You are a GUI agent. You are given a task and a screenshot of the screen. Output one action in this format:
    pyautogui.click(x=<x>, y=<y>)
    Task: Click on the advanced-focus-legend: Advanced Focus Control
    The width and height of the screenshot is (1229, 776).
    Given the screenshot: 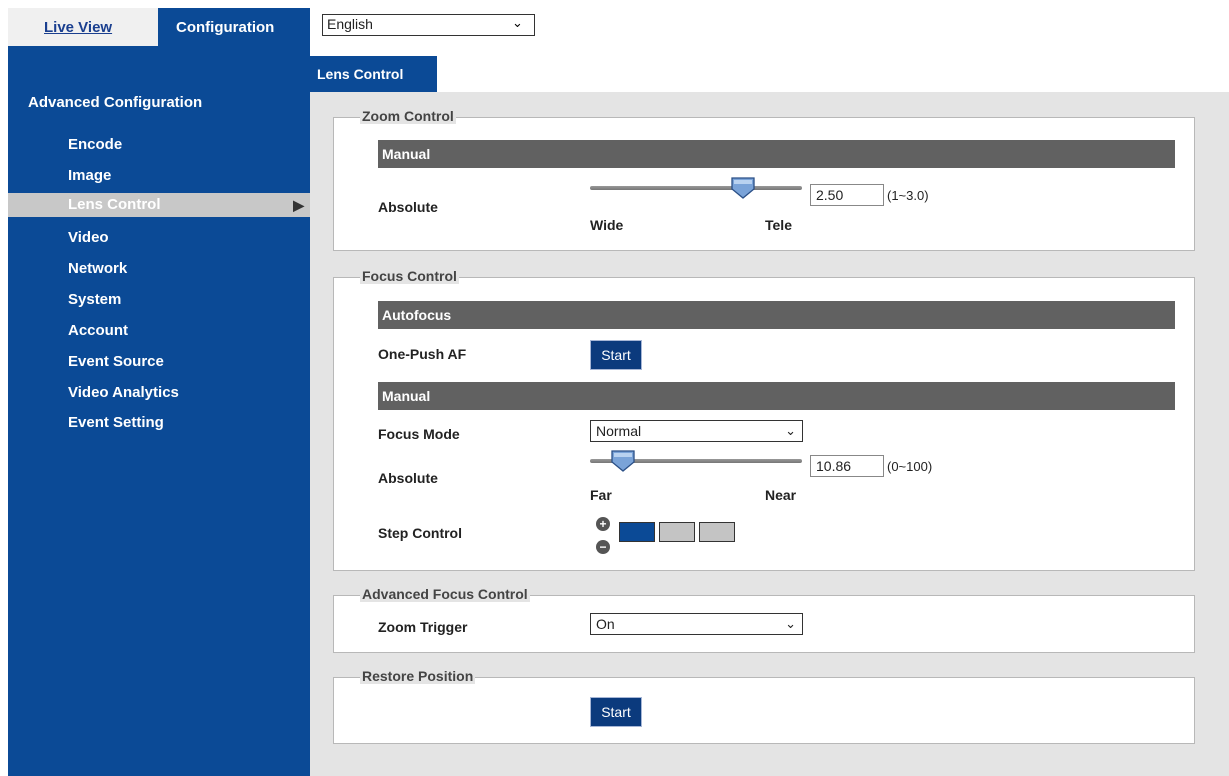 What is the action you would take?
    pyautogui.click(x=445, y=594)
    